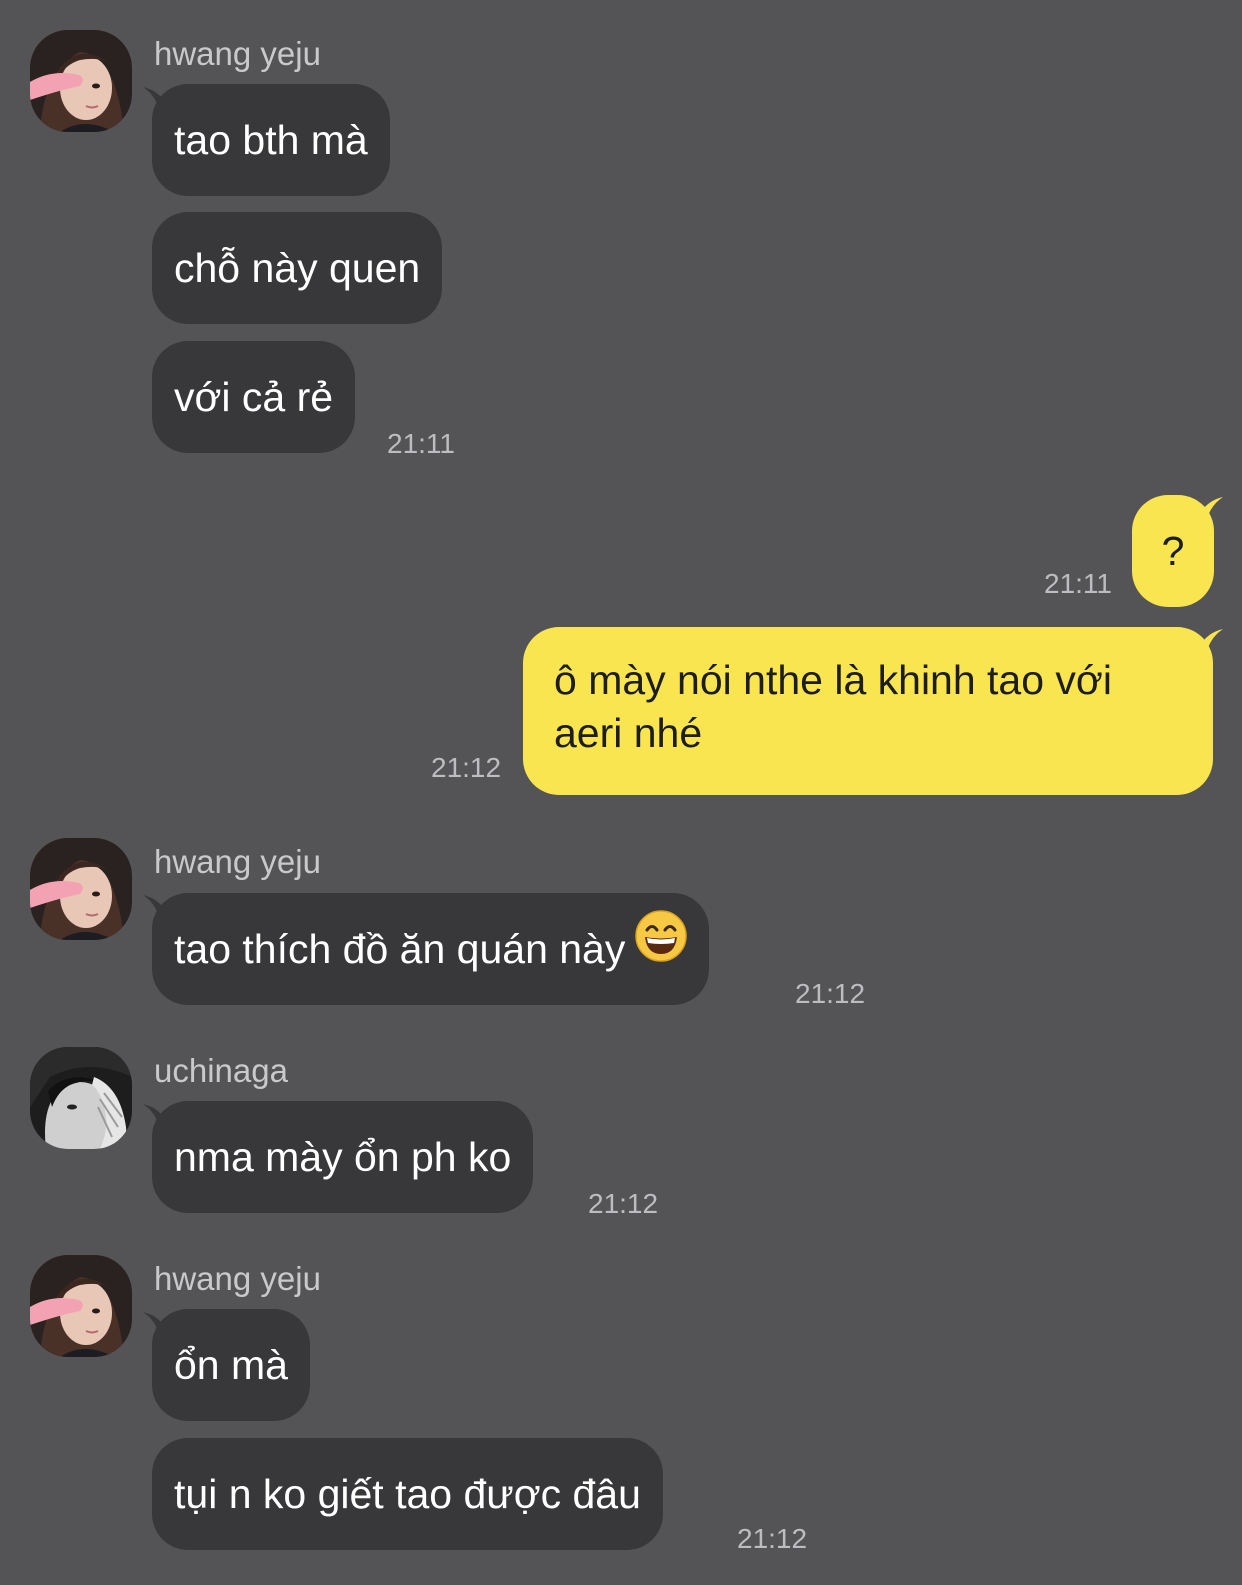 This screenshot has height=1585, width=1242. I want to click on sender-name: uchinaga, so click(221, 1070).